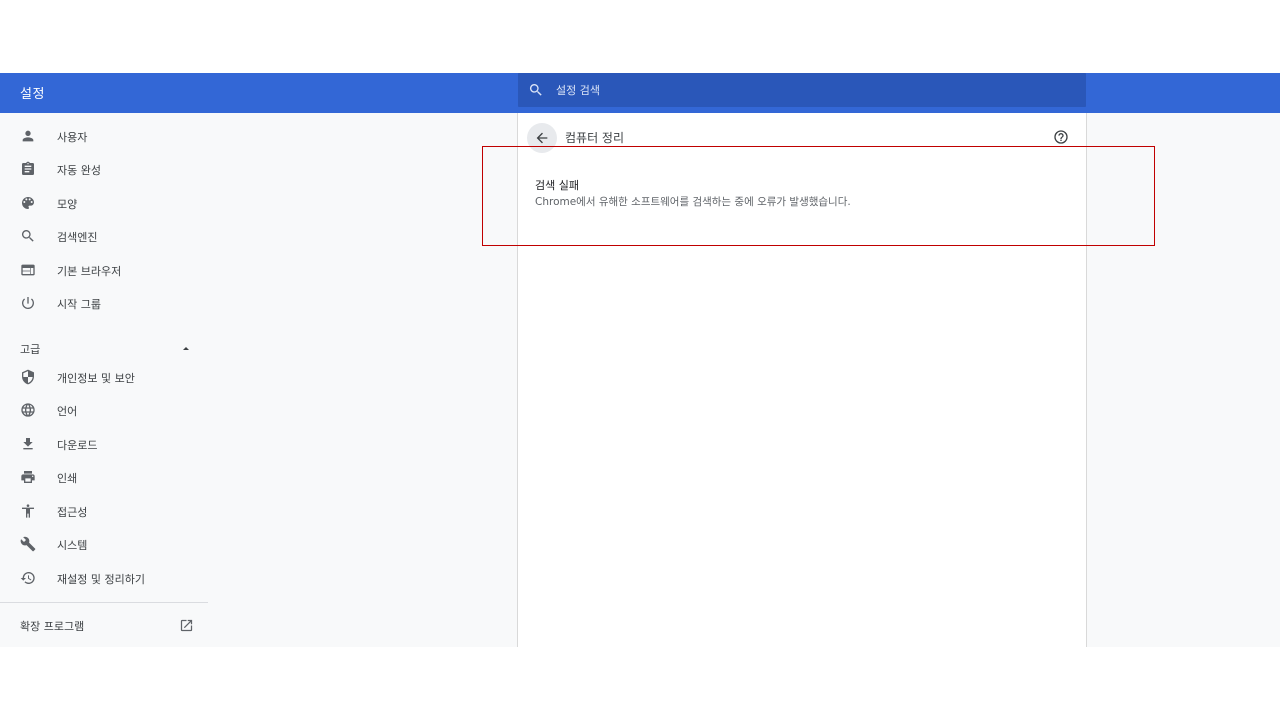 This screenshot has width=1280, height=720. I want to click on sidebar-item-appearance: 모양, so click(104, 203).